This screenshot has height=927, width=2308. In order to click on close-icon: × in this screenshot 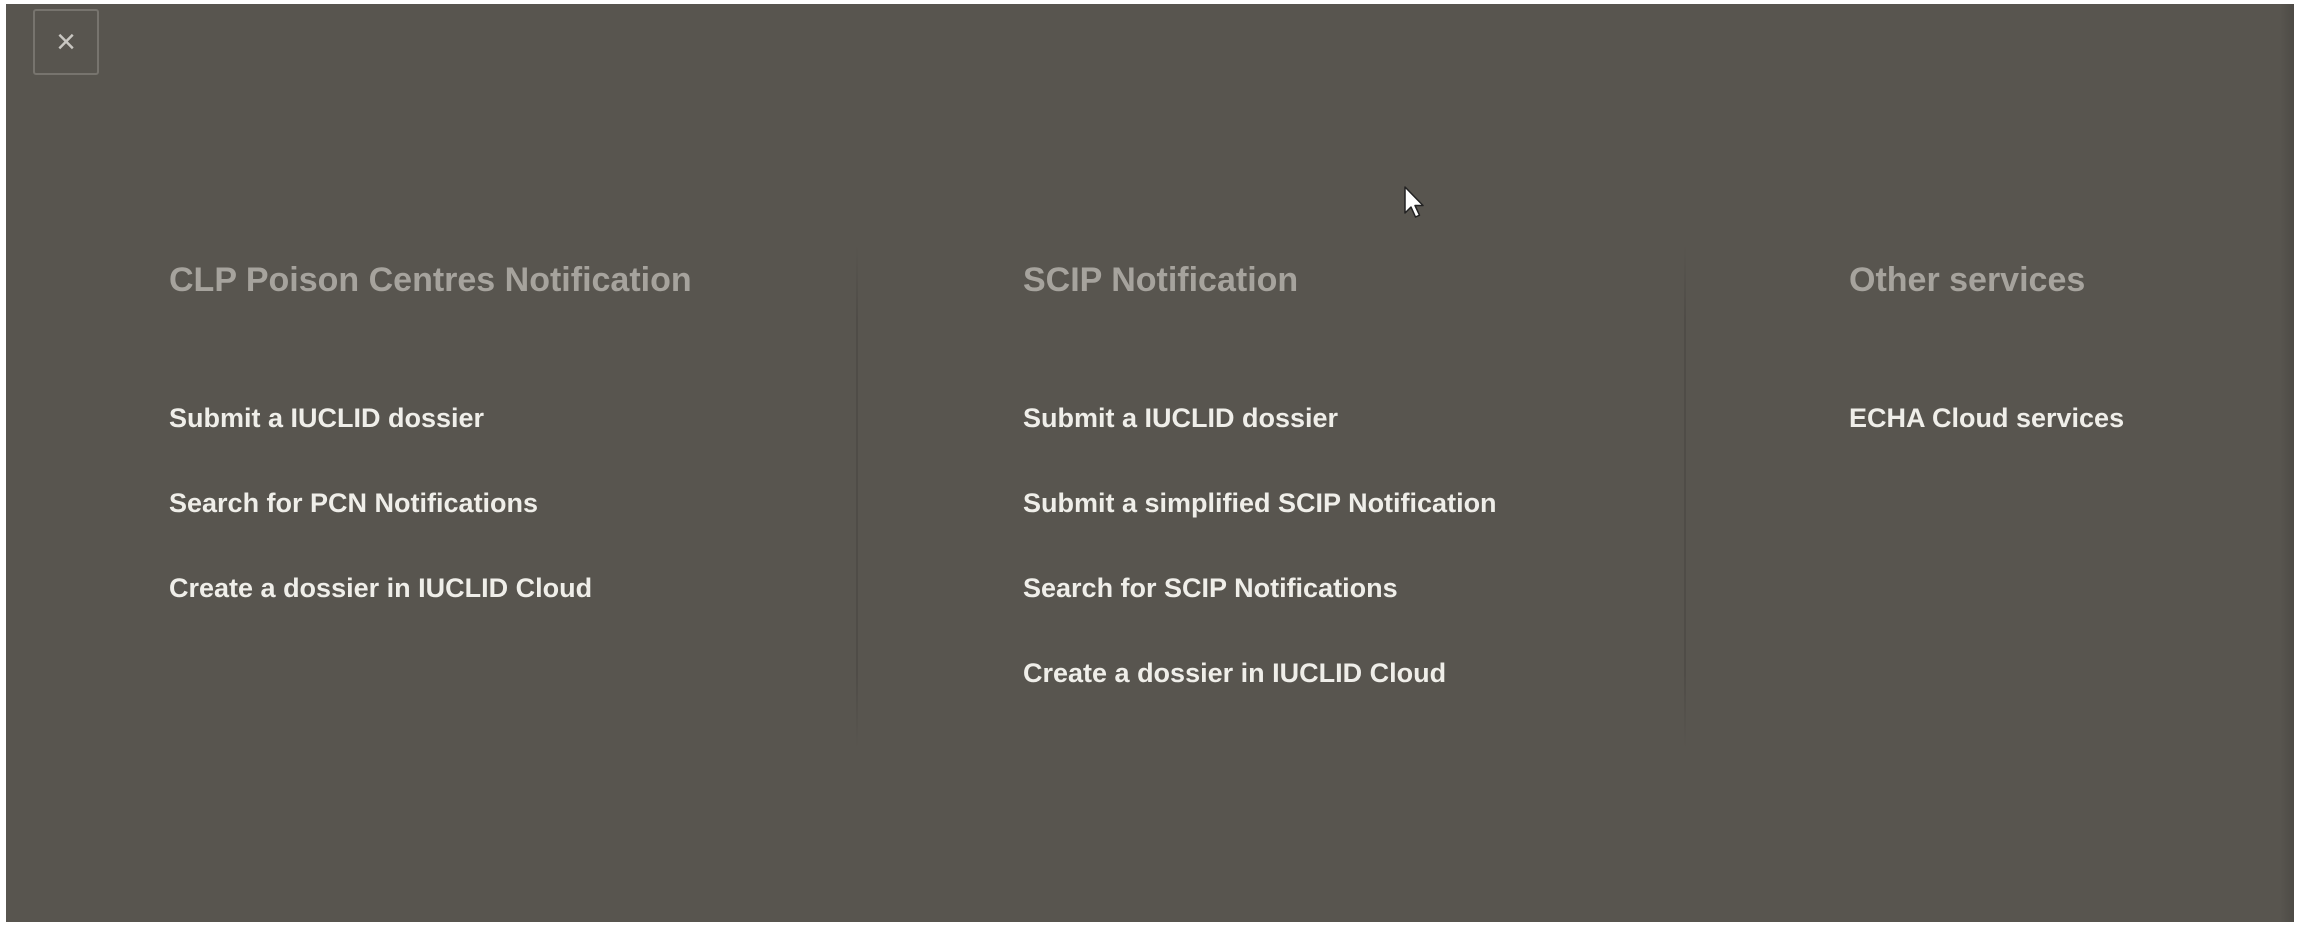, I will do `click(66, 42)`.